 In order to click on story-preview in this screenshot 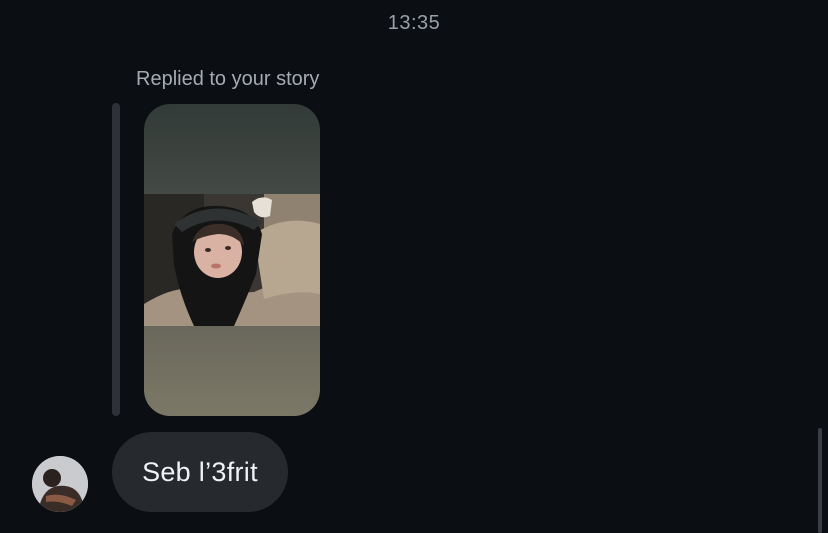, I will do `click(232, 260)`.